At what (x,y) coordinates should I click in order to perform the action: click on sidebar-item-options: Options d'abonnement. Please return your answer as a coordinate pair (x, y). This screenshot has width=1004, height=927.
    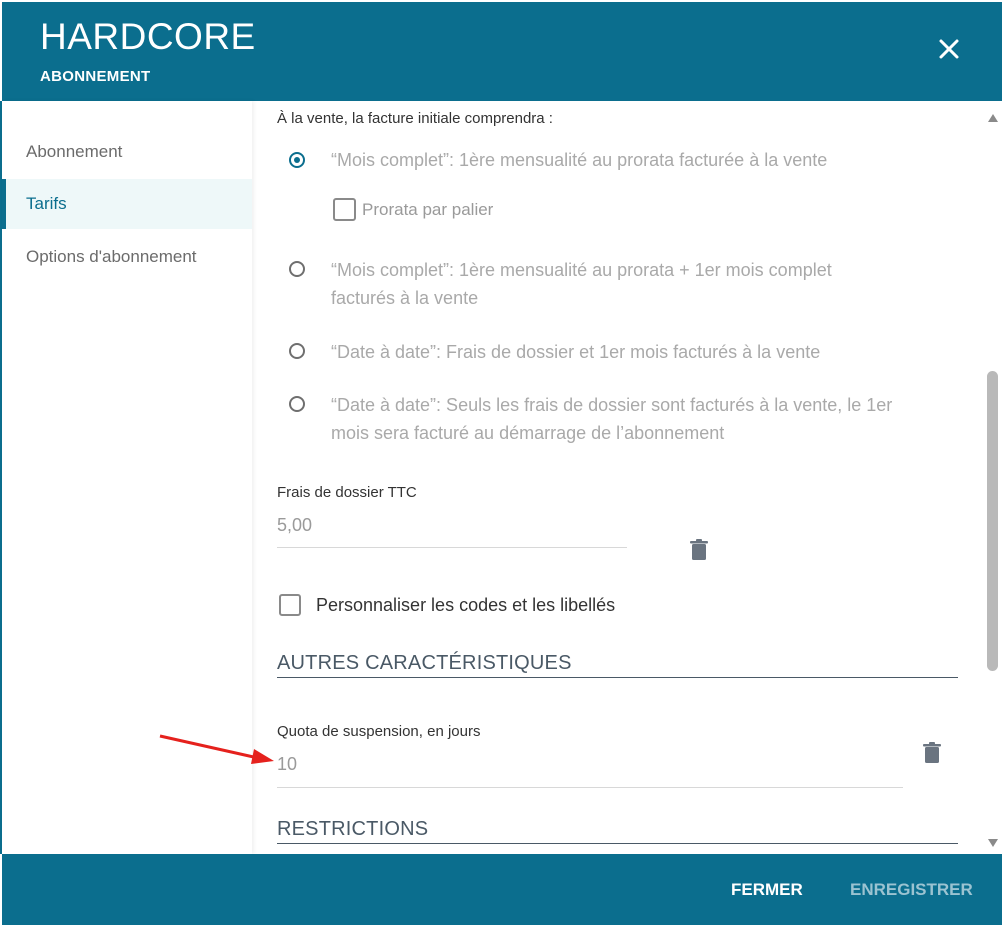
    Looking at the image, I should click on (127, 257).